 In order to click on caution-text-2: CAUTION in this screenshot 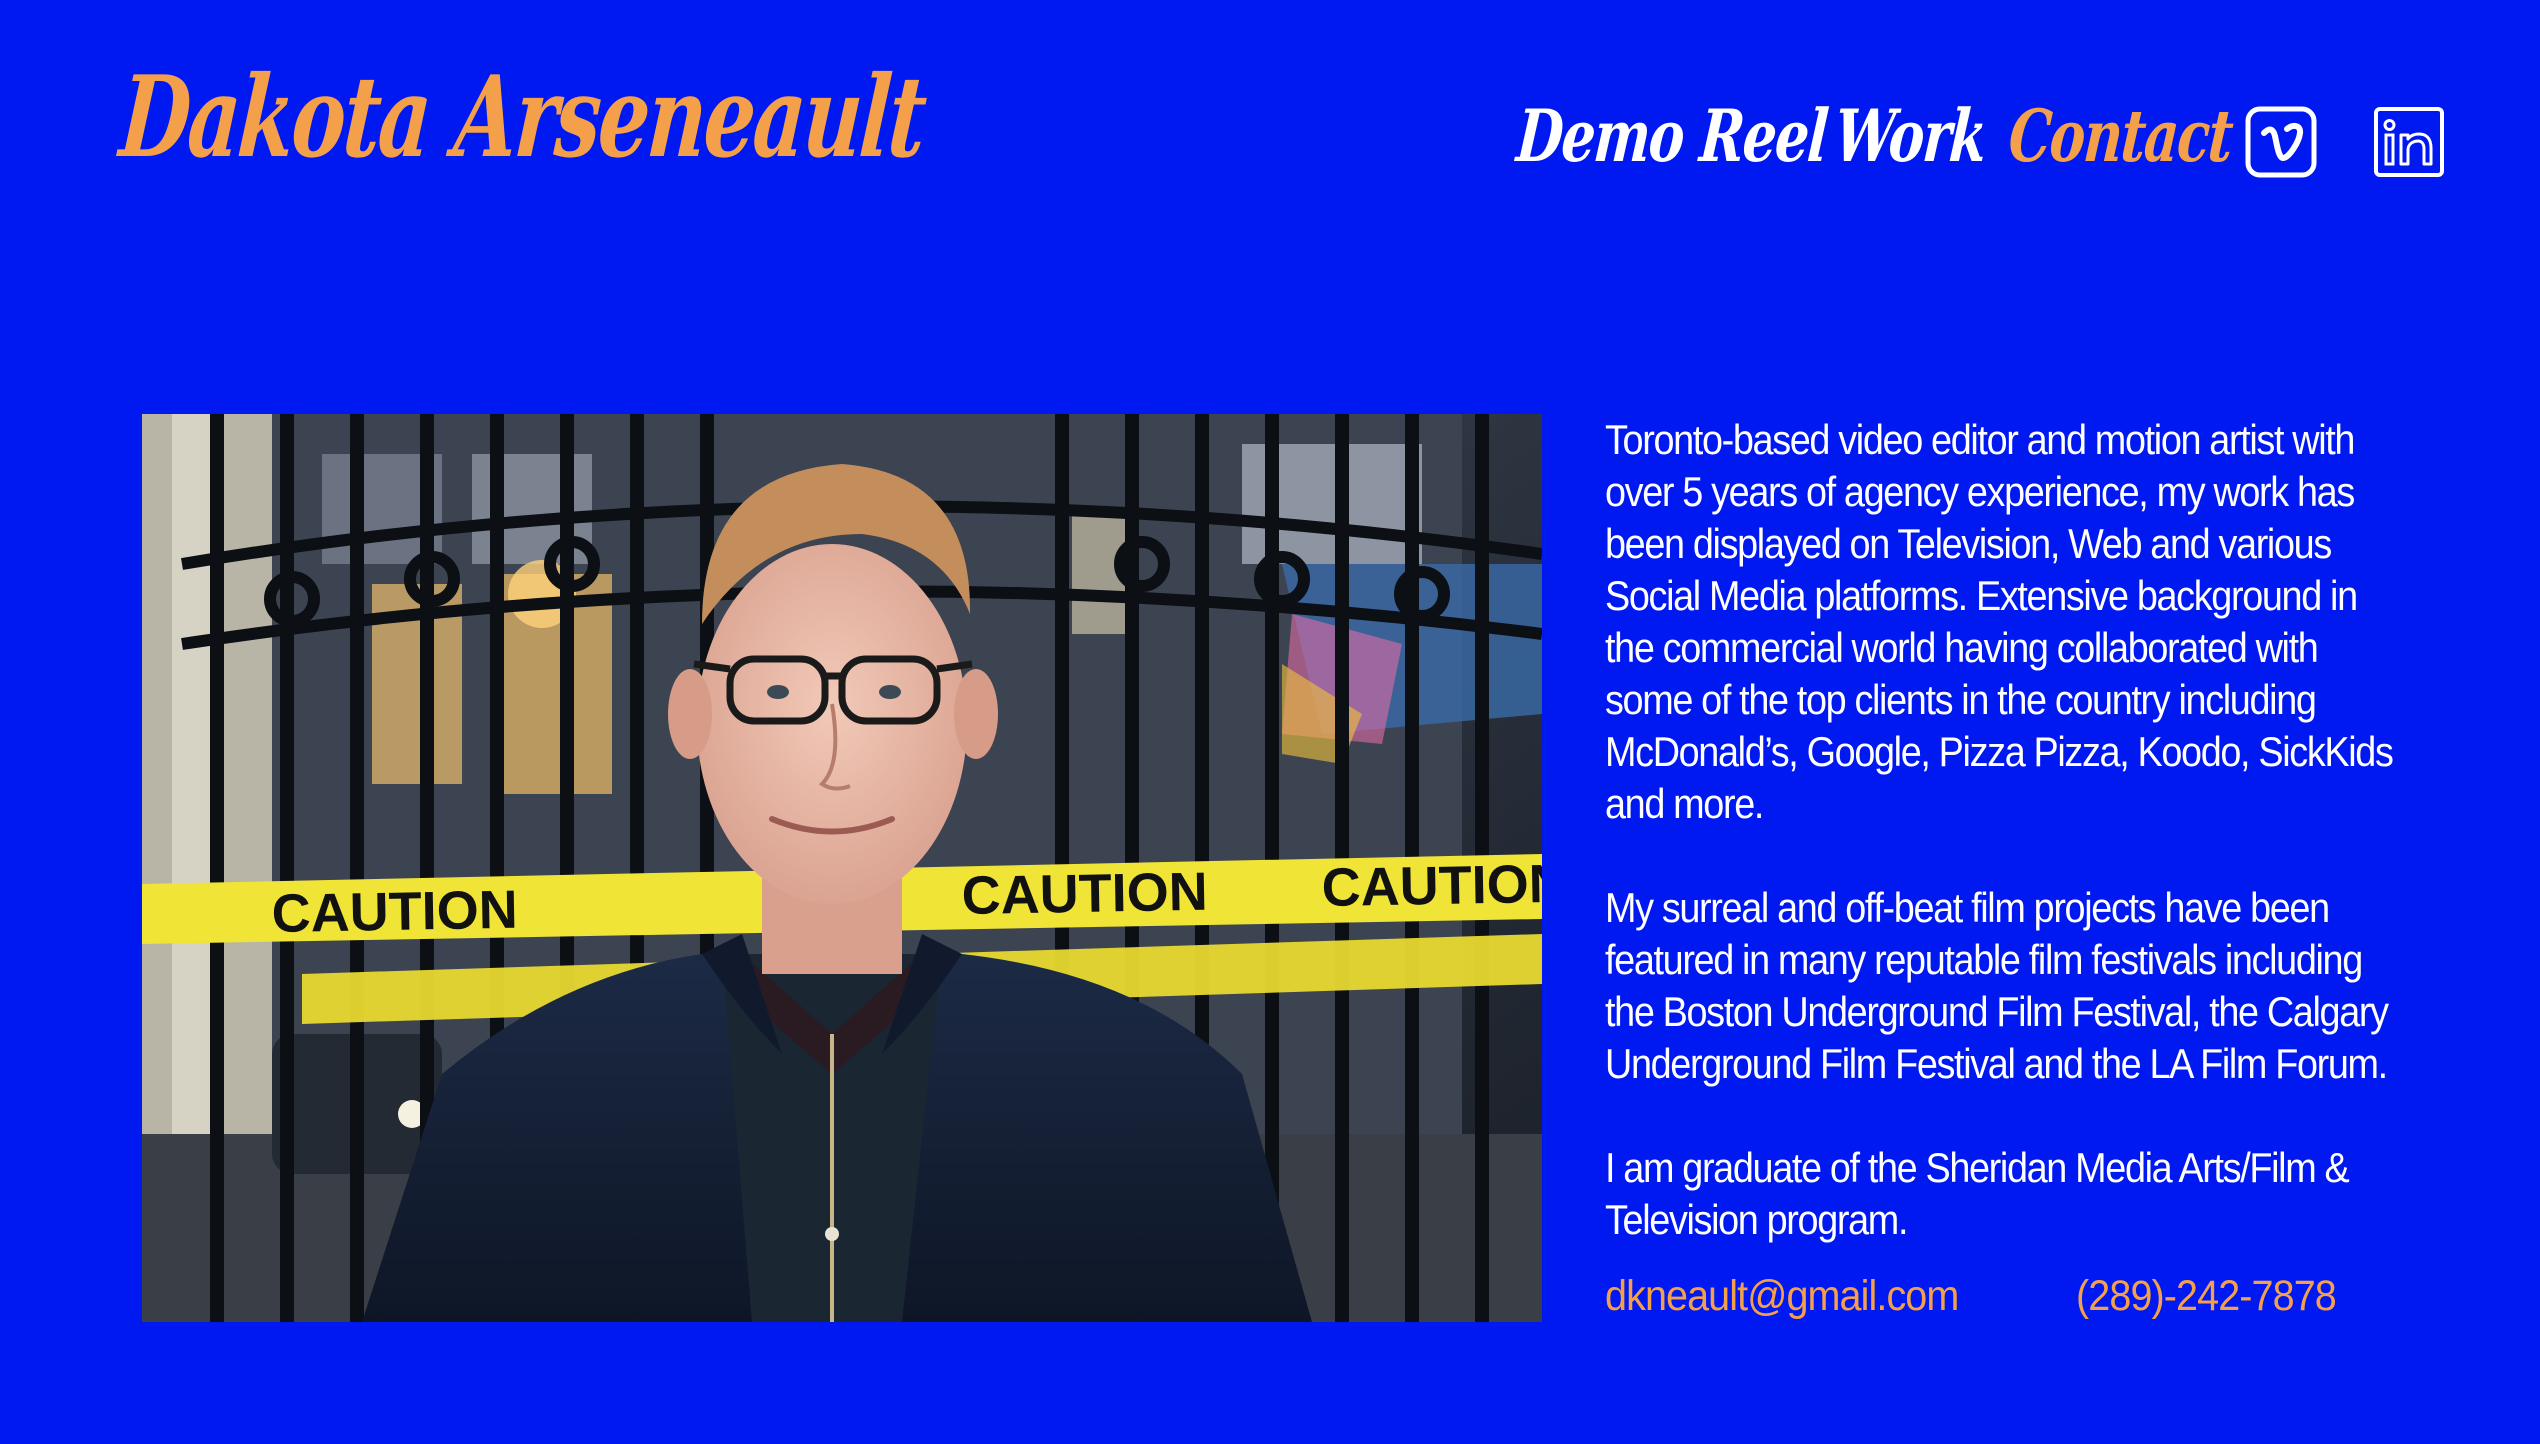, I will do `click(1084, 894)`.